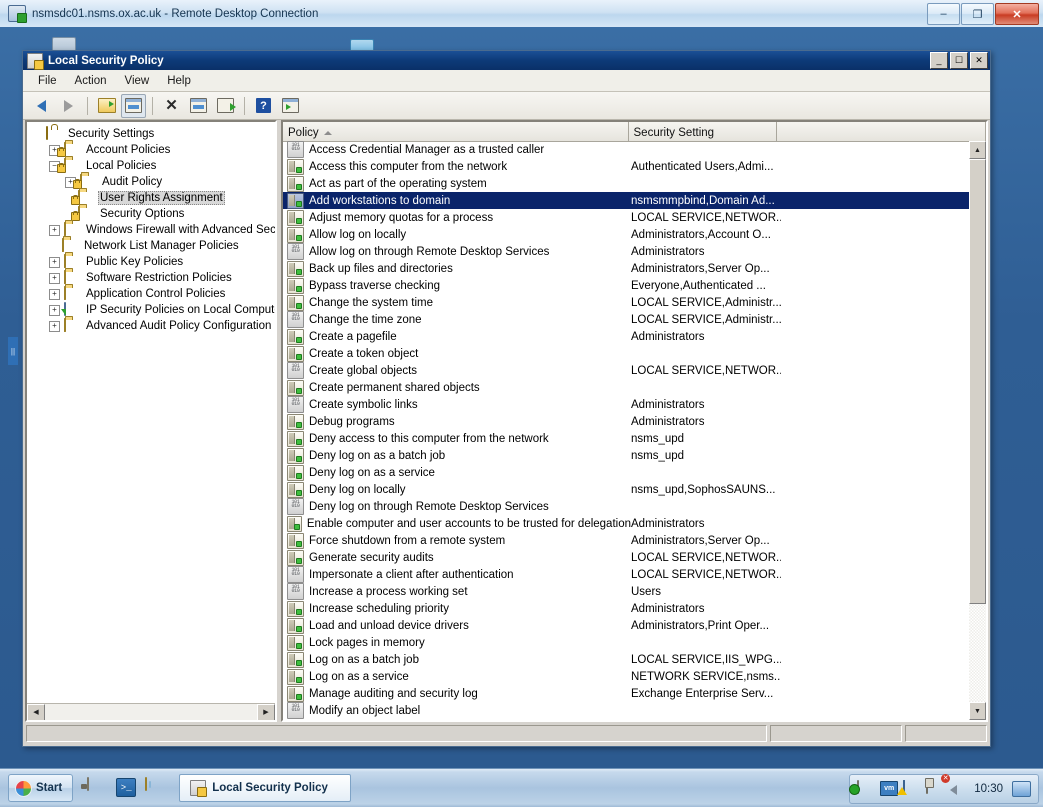 This screenshot has width=1043, height=807. What do you see at coordinates (106, 106) in the screenshot?
I see `up-one-level-button` at bounding box center [106, 106].